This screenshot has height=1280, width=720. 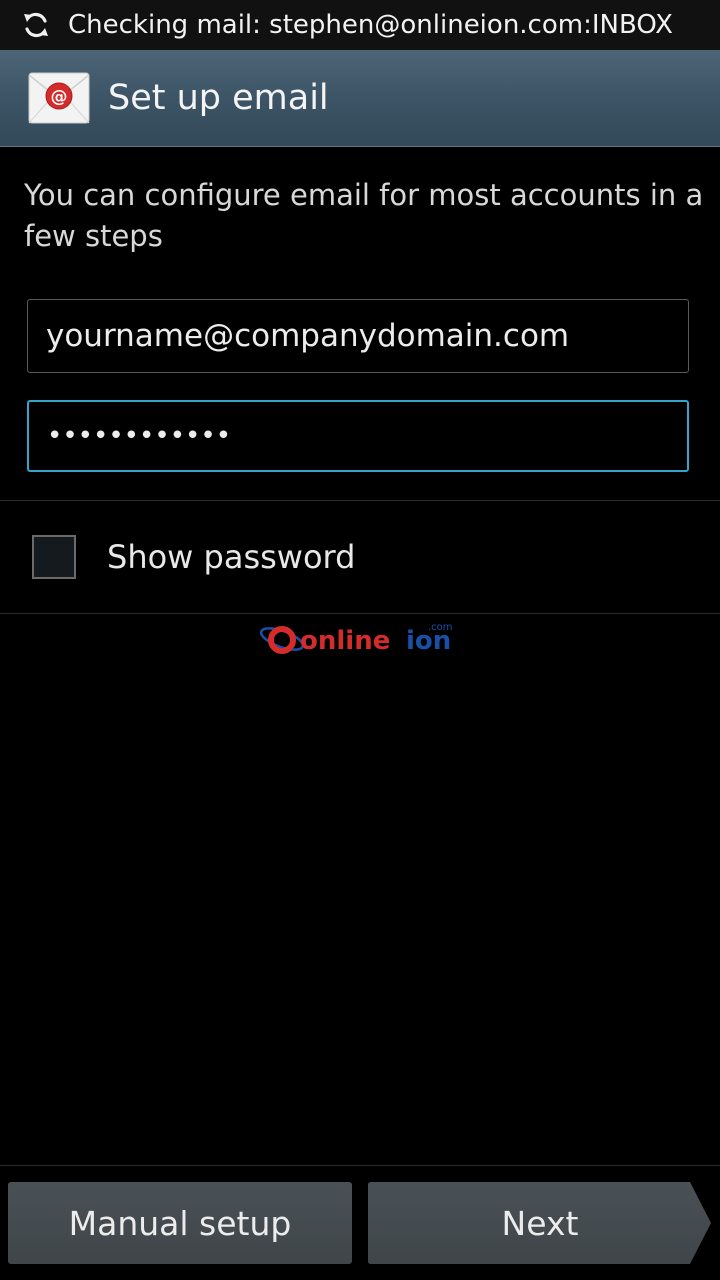 I want to click on next-button: Next, so click(x=540, y=1223).